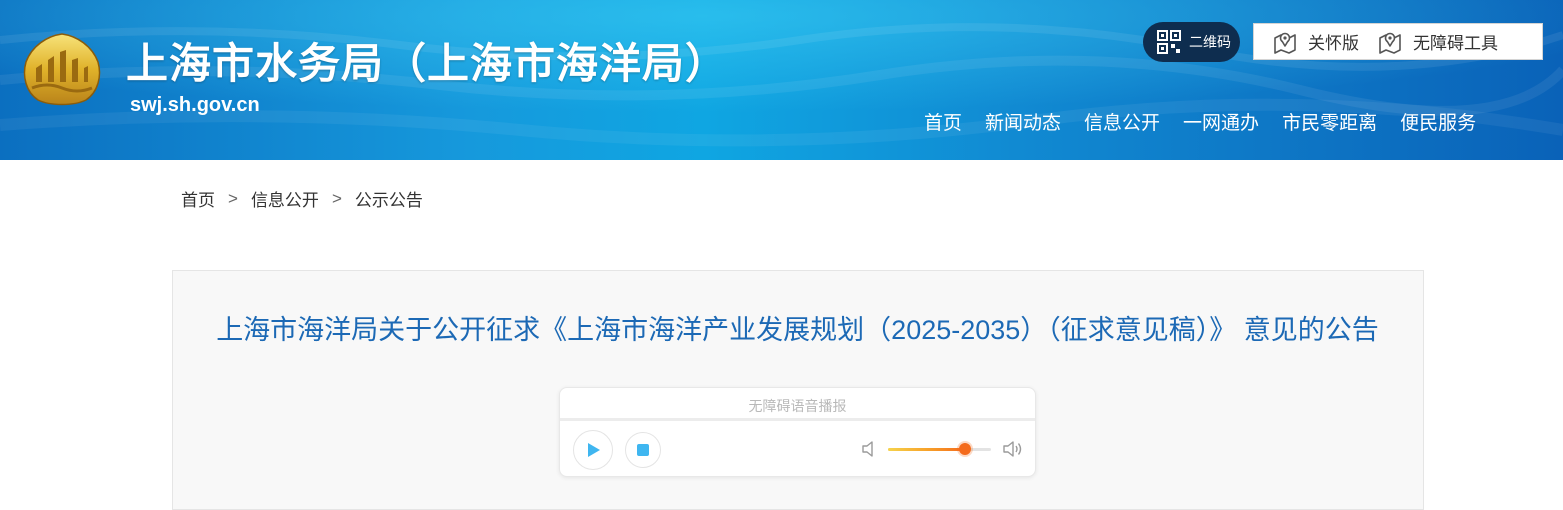 The image size is (1563, 510). I want to click on volume-slider, so click(939, 449).